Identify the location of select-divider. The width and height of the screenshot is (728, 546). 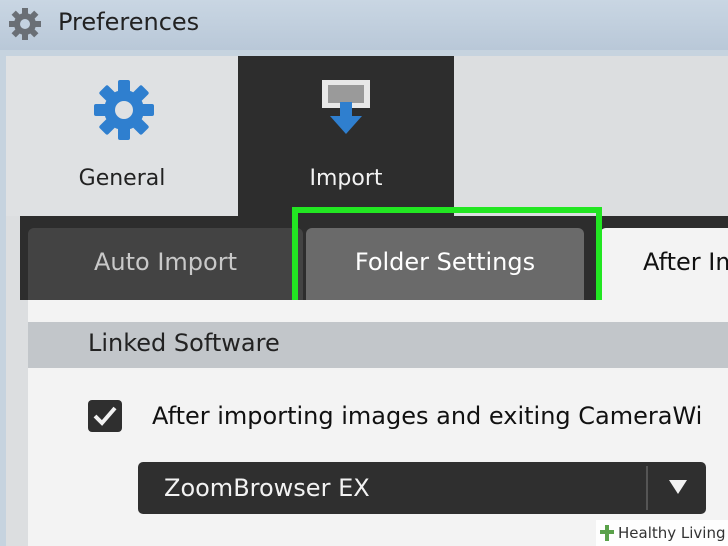
(647, 488).